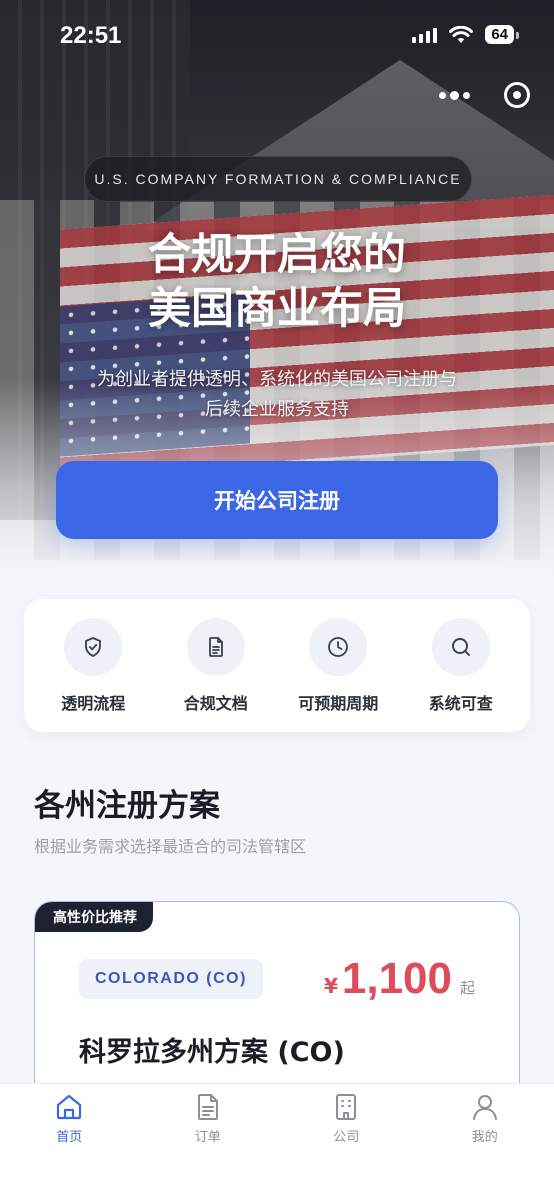 The height and width of the screenshot is (1200, 554). What do you see at coordinates (69, 1107) in the screenshot?
I see `home-icon` at bounding box center [69, 1107].